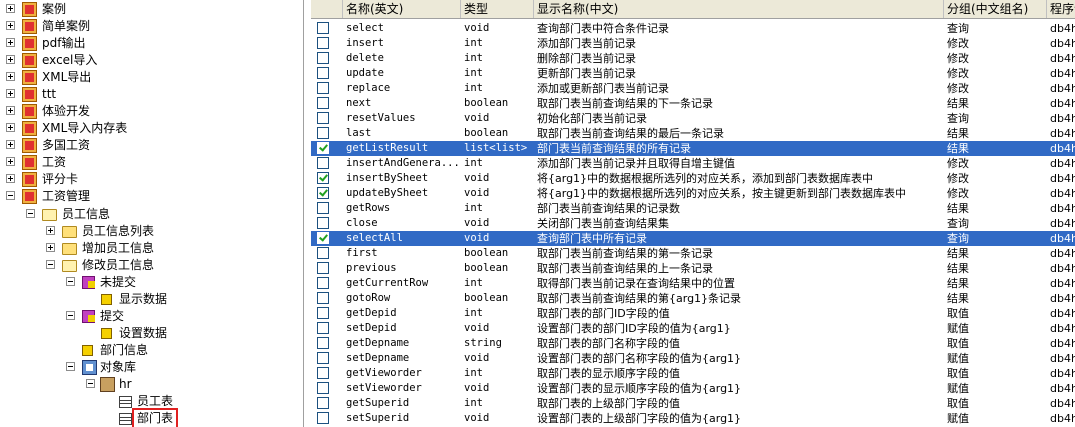 The image size is (1075, 427). Describe the element at coordinates (693, 328) in the screenshot. I see `table-row: setDepid void 设置部门表的部门ID字段的值为{arg1} 赋值 db4hr` at that location.